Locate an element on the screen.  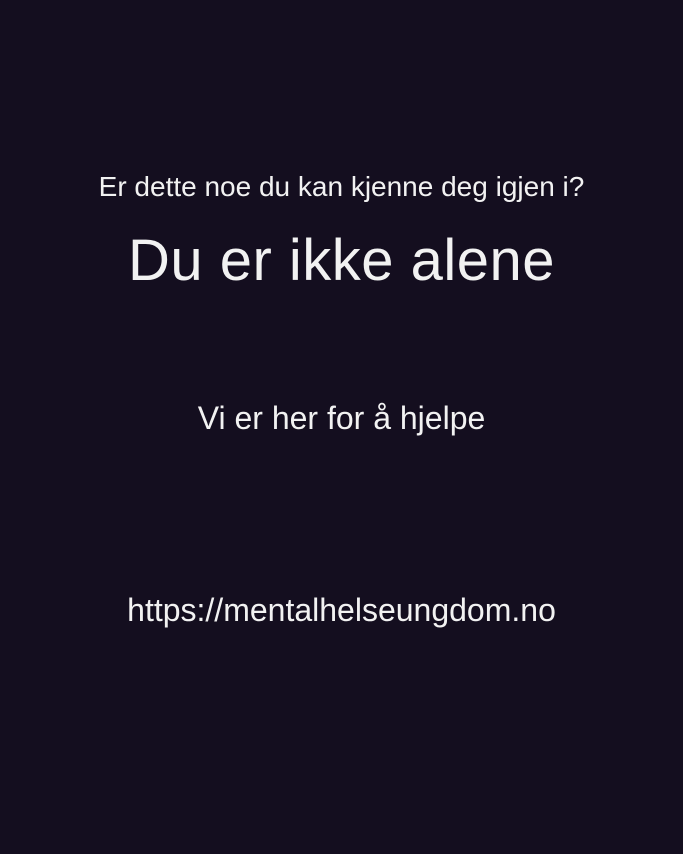
website-url: https://mentalhelseungdom.no is located at coordinates (341, 610).